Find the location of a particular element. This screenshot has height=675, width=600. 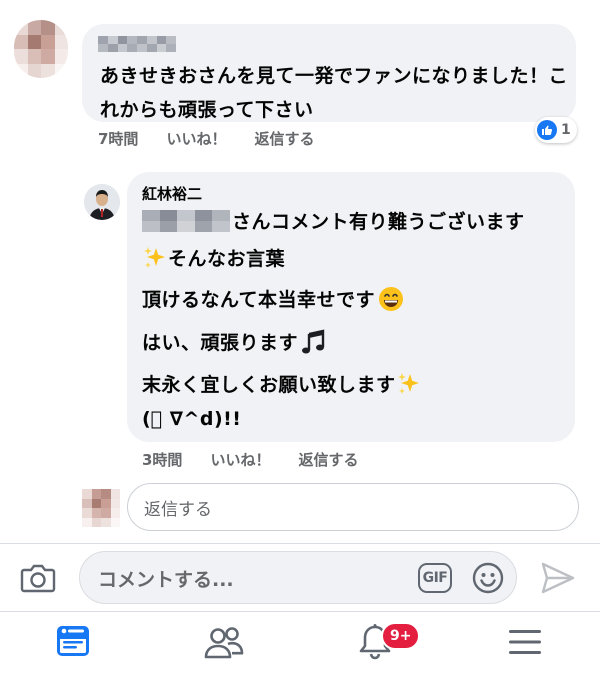

reply-actions: 3時間 いいね！ 返信する is located at coordinates (250, 459).